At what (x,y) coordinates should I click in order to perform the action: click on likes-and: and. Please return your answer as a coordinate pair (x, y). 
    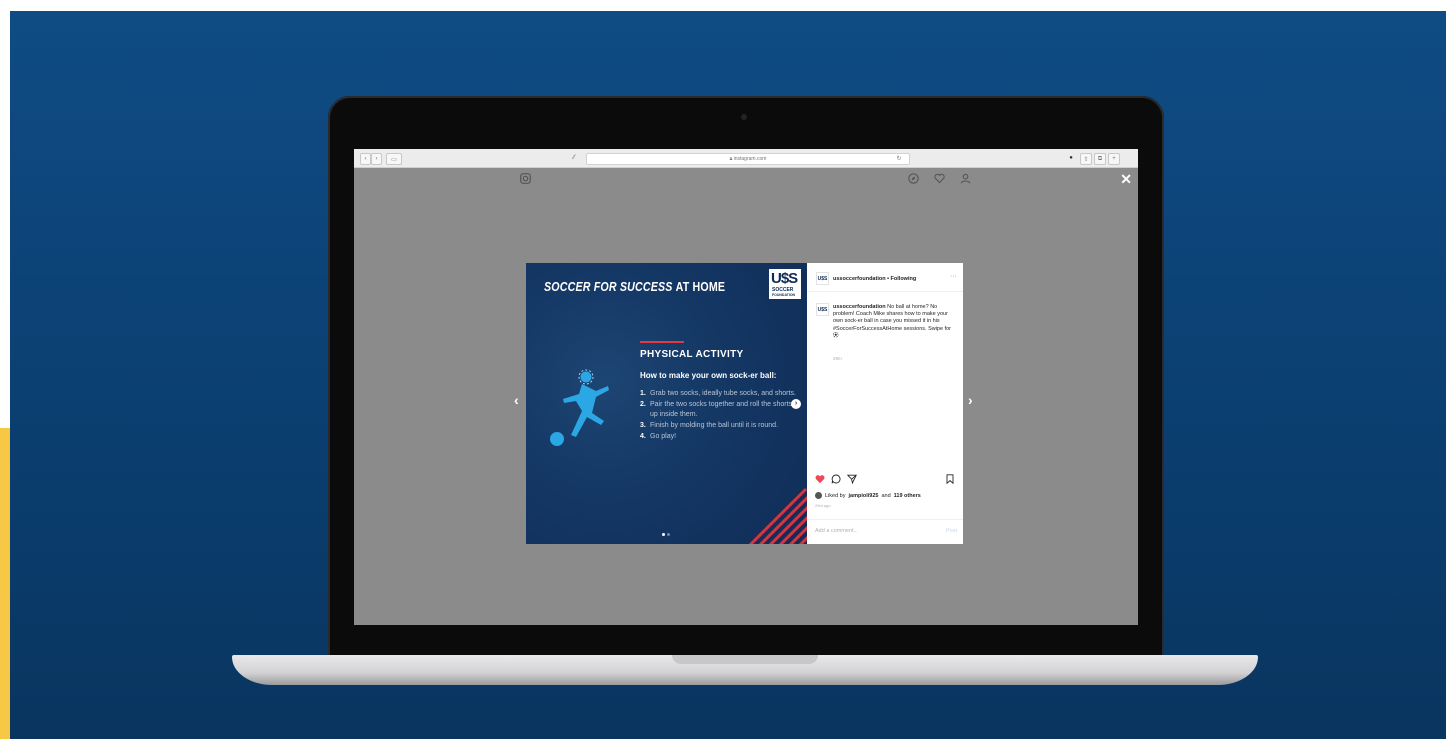
    Looking at the image, I should click on (886, 495).